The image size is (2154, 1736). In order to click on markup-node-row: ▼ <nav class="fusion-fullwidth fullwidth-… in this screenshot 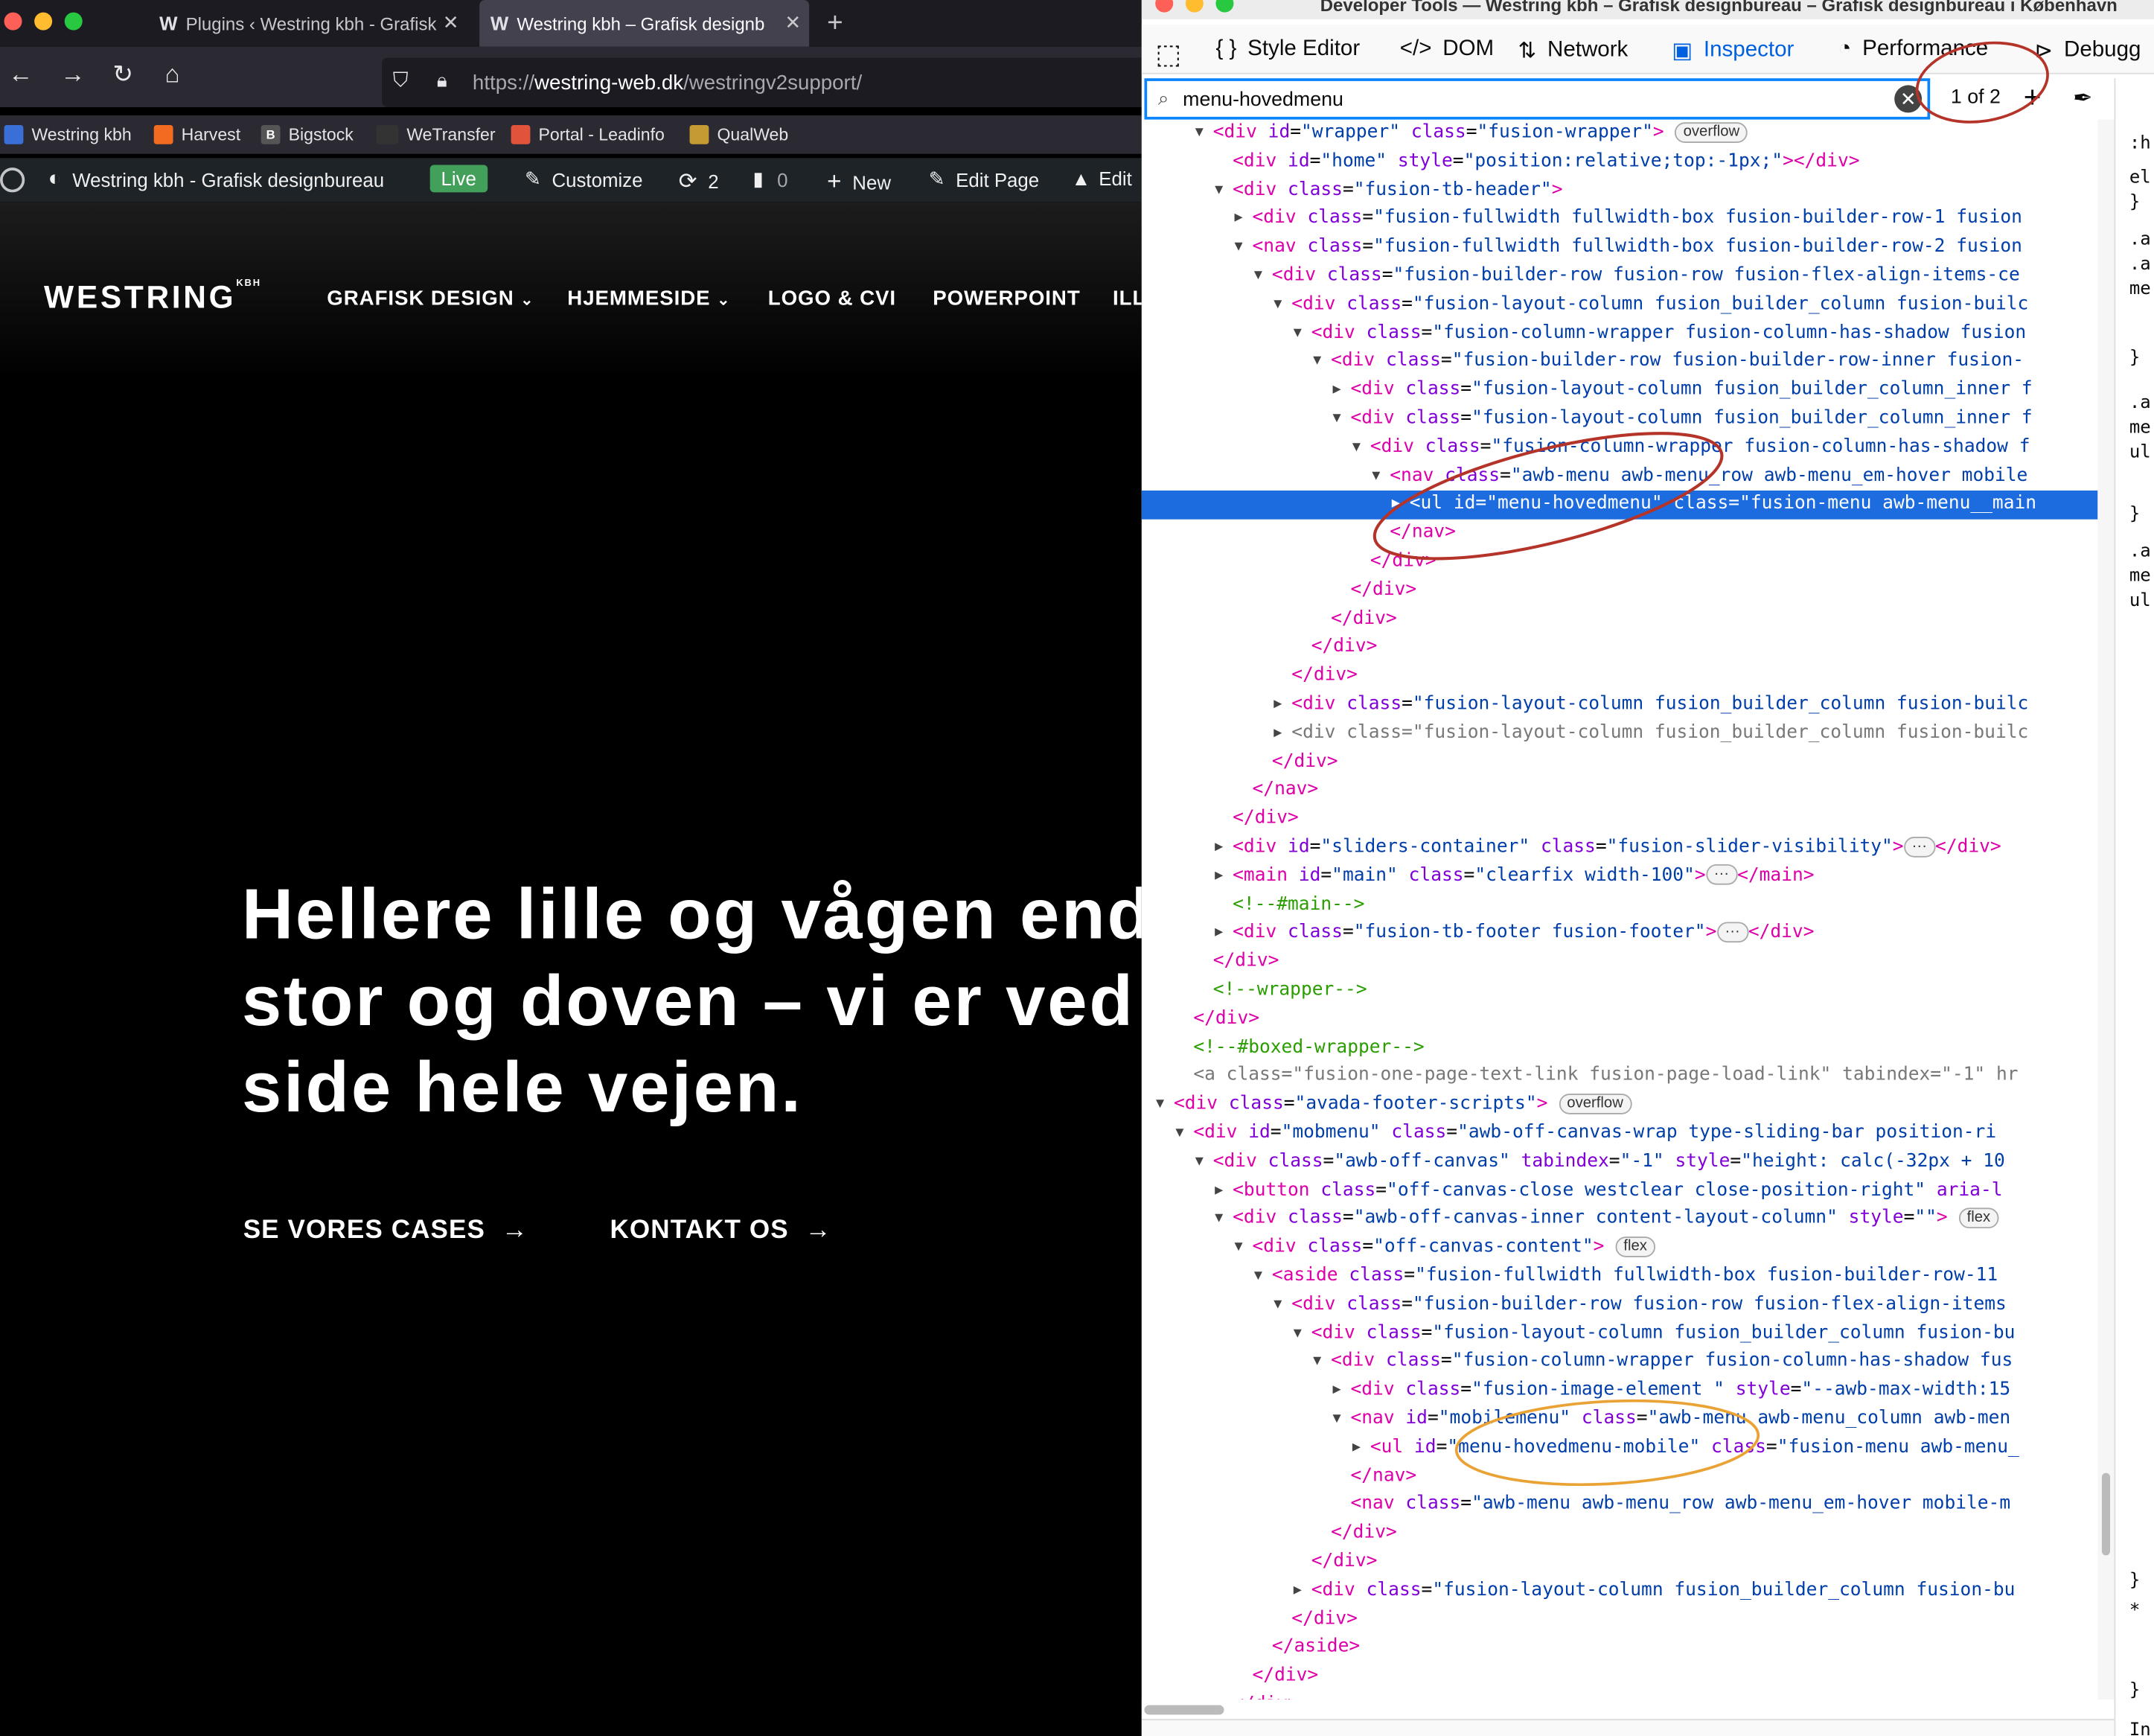, I will do `click(1620, 248)`.